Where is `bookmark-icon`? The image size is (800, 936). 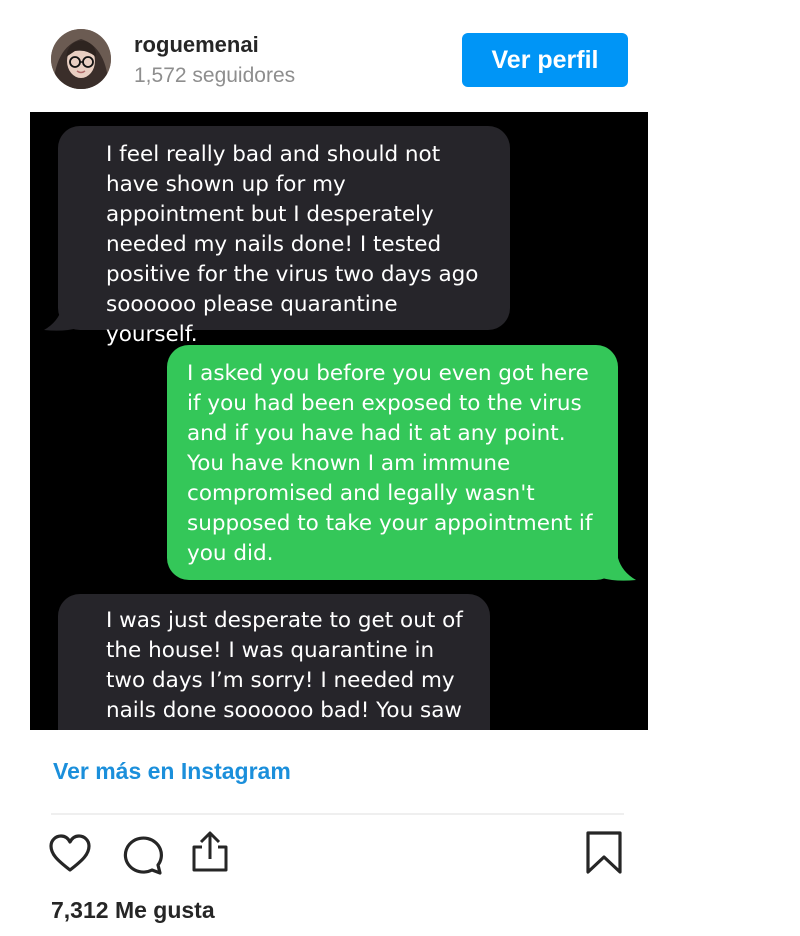 bookmark-icon is located at coordinates (604, 853).